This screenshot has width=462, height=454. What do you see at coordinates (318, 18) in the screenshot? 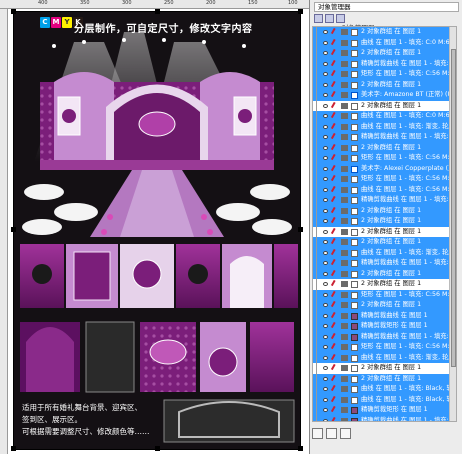
I see `show-properties-icon` at bounding box center [318, 18].